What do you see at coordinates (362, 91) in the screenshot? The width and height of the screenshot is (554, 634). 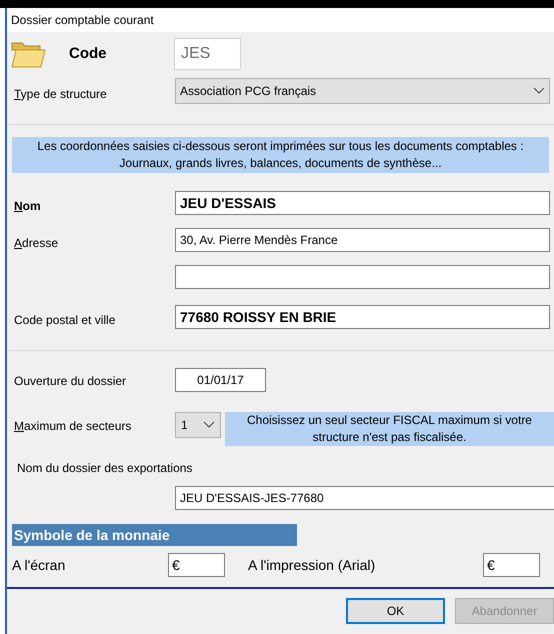 I see `structure-dropdown: Association PCG français` at bounding box center [362, 91].